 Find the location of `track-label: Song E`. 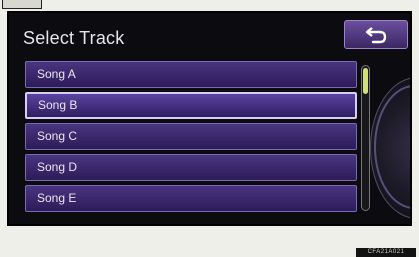

track-label: Song E is located at coordinates (57, 198).